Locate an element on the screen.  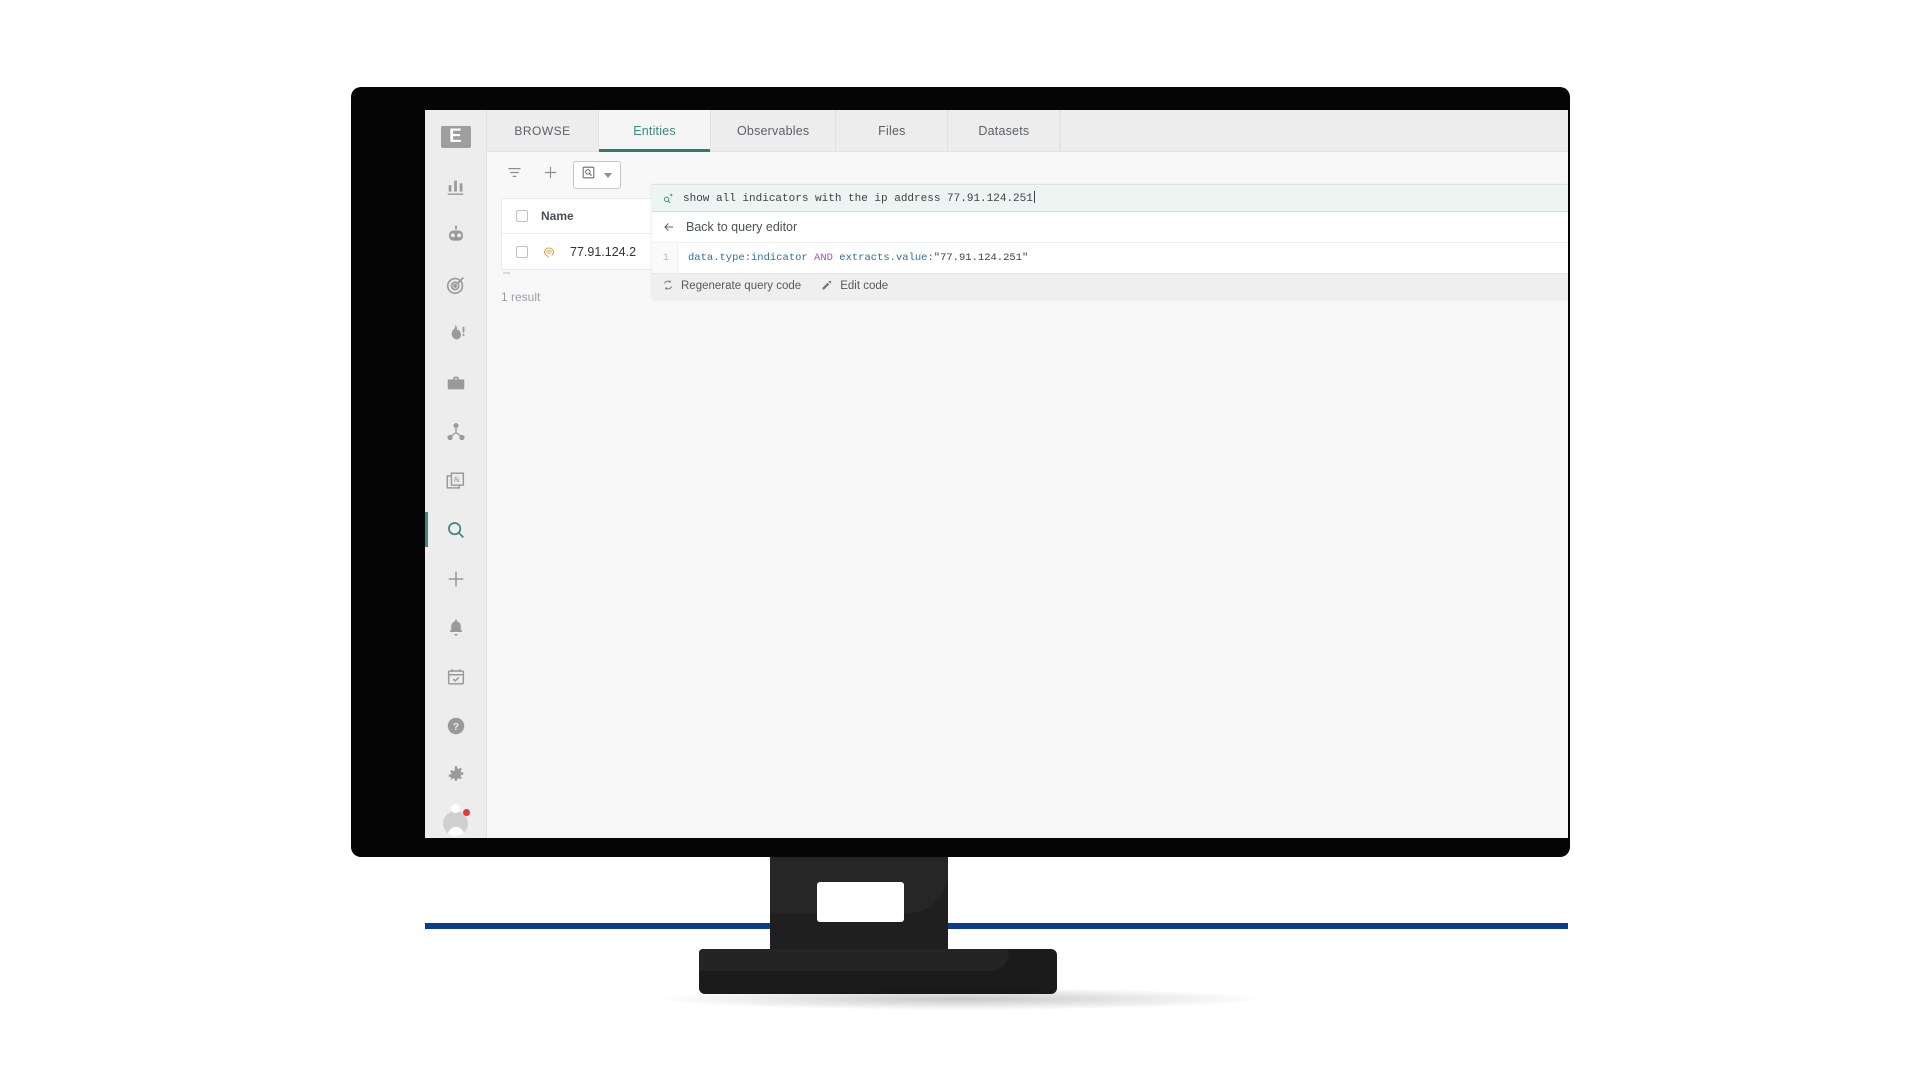
add-filter-button is located at coordinates (550, 175).